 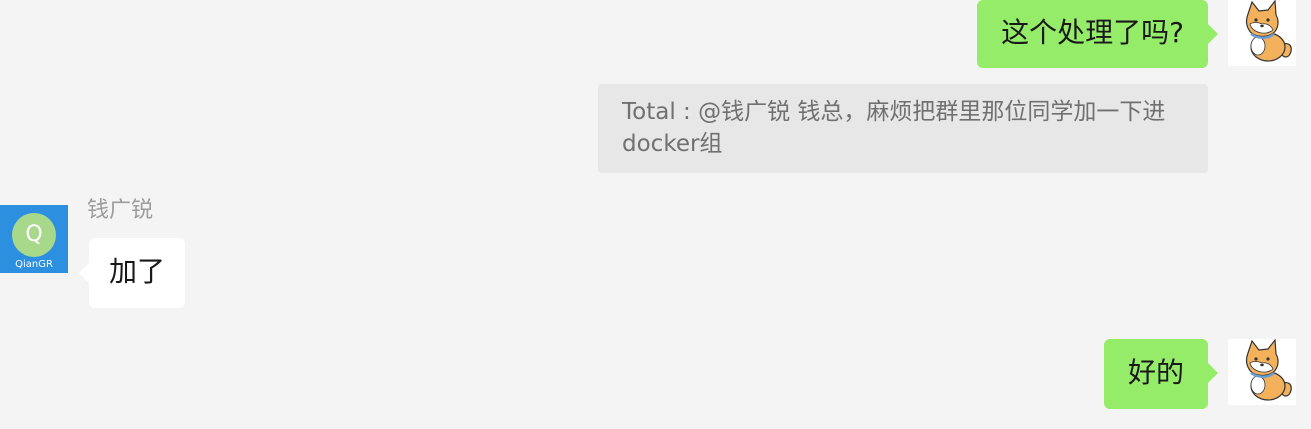 I want to click on sender-name: 钱广锐, so click(x=120, y=210).